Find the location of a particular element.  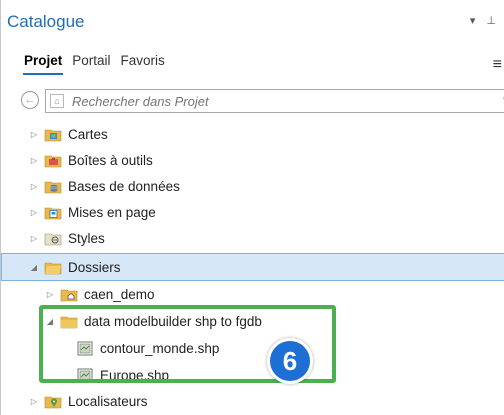

pane-controls: ▾ ⊥ is located at coordinates (485, 20).